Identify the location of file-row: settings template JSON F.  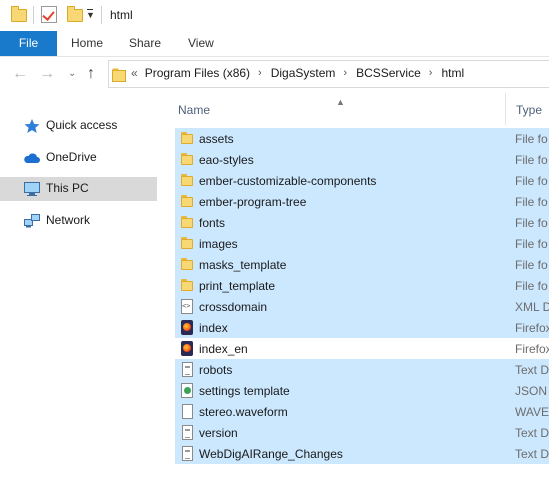
(362, 390).